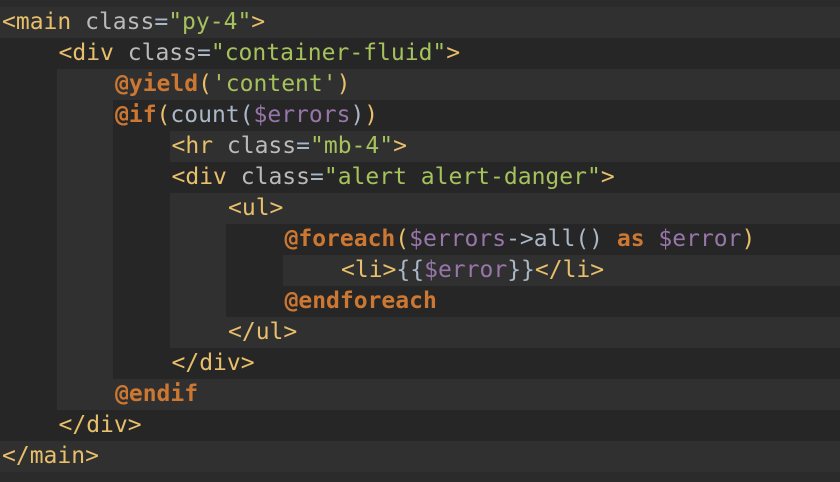  I want to click on code-line: @endif, so click(420, 394).